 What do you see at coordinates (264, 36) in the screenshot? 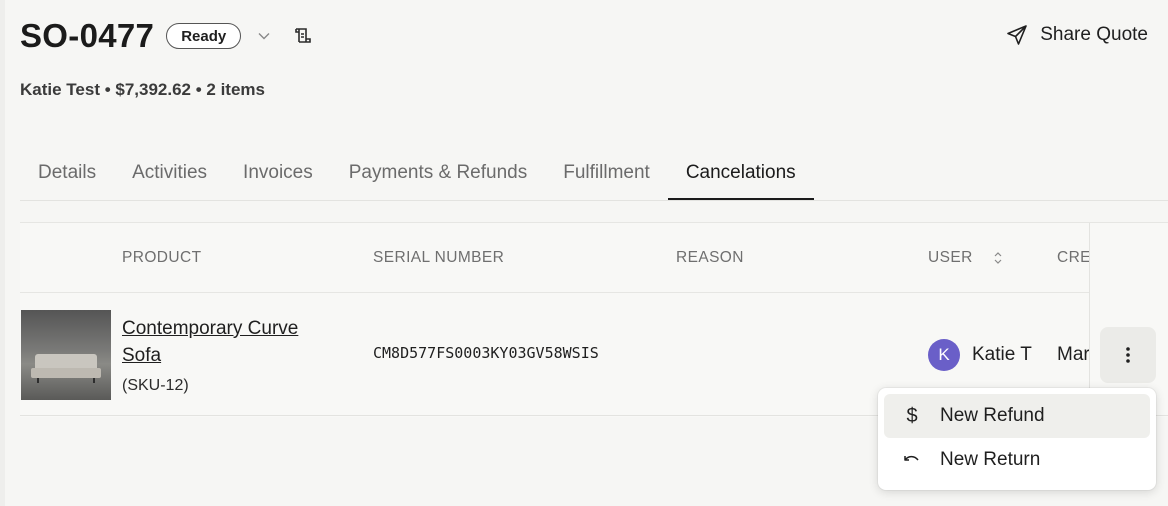
I see `chevron-down-icon` at bounding box center [264, 36].